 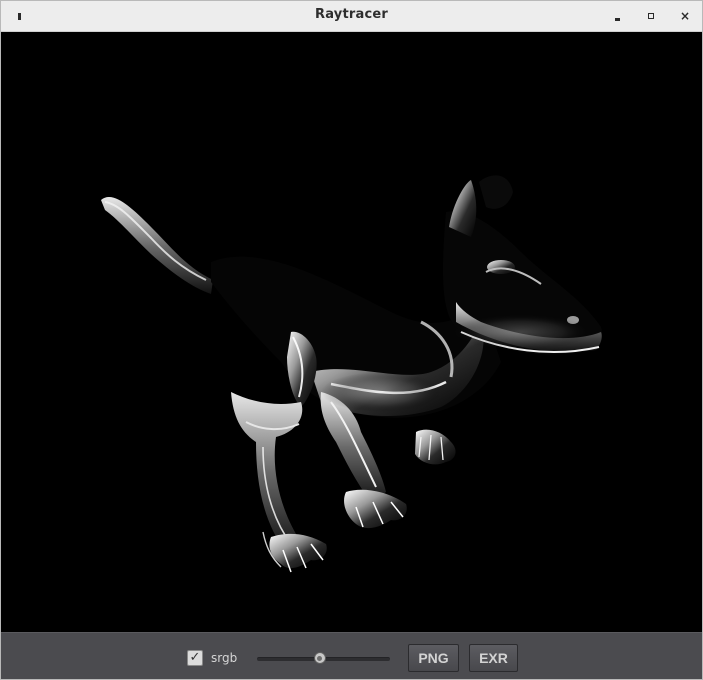 I want to click on close-icon: ×, so click(x=685, y=16).